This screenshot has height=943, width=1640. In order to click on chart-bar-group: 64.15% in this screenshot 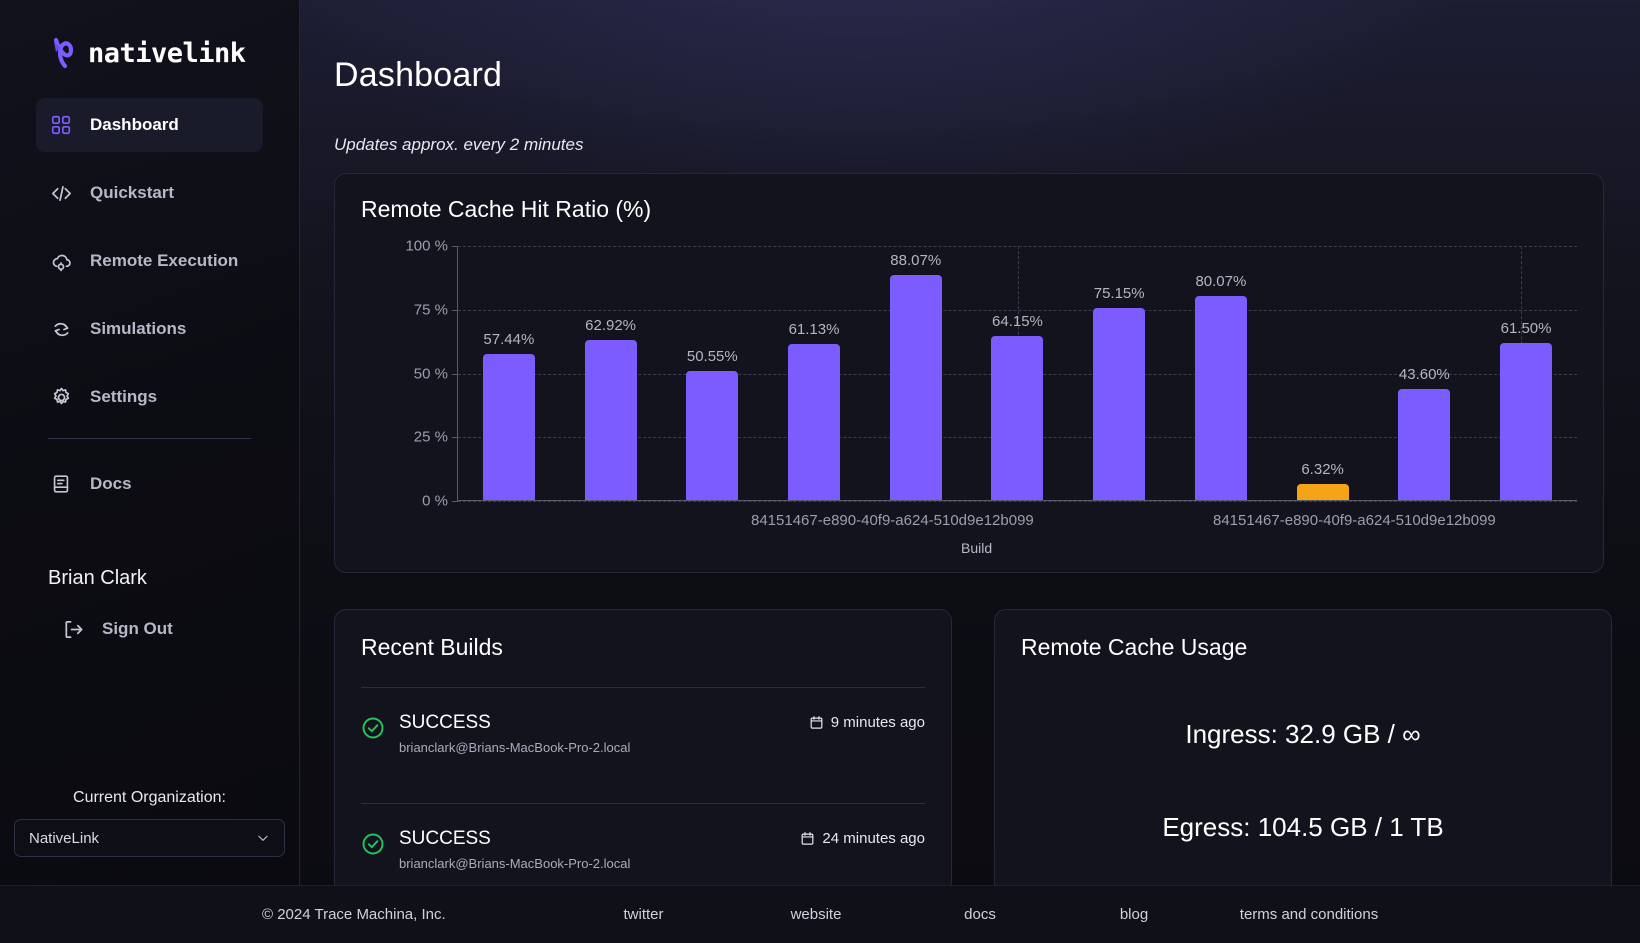, I will do `click(1017, 373)`.